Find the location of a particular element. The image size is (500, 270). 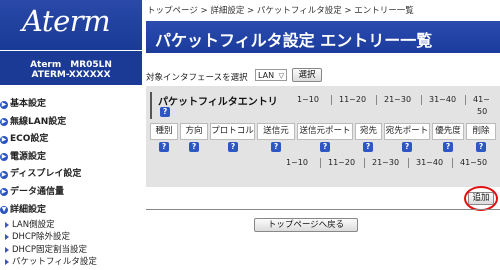

range-link-41-50-tail: 50 is located at coordinates (482, 111).